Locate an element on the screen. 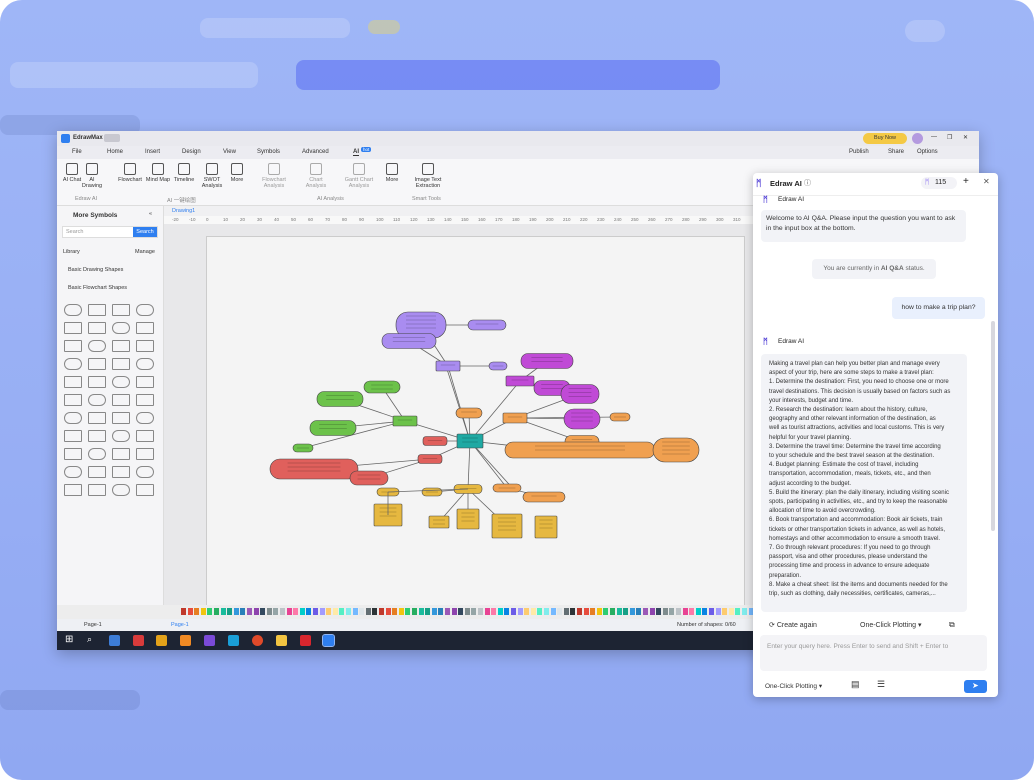 This screenshot has height=780, width=1034. tab-file: File is located at coordinates (77, 152).